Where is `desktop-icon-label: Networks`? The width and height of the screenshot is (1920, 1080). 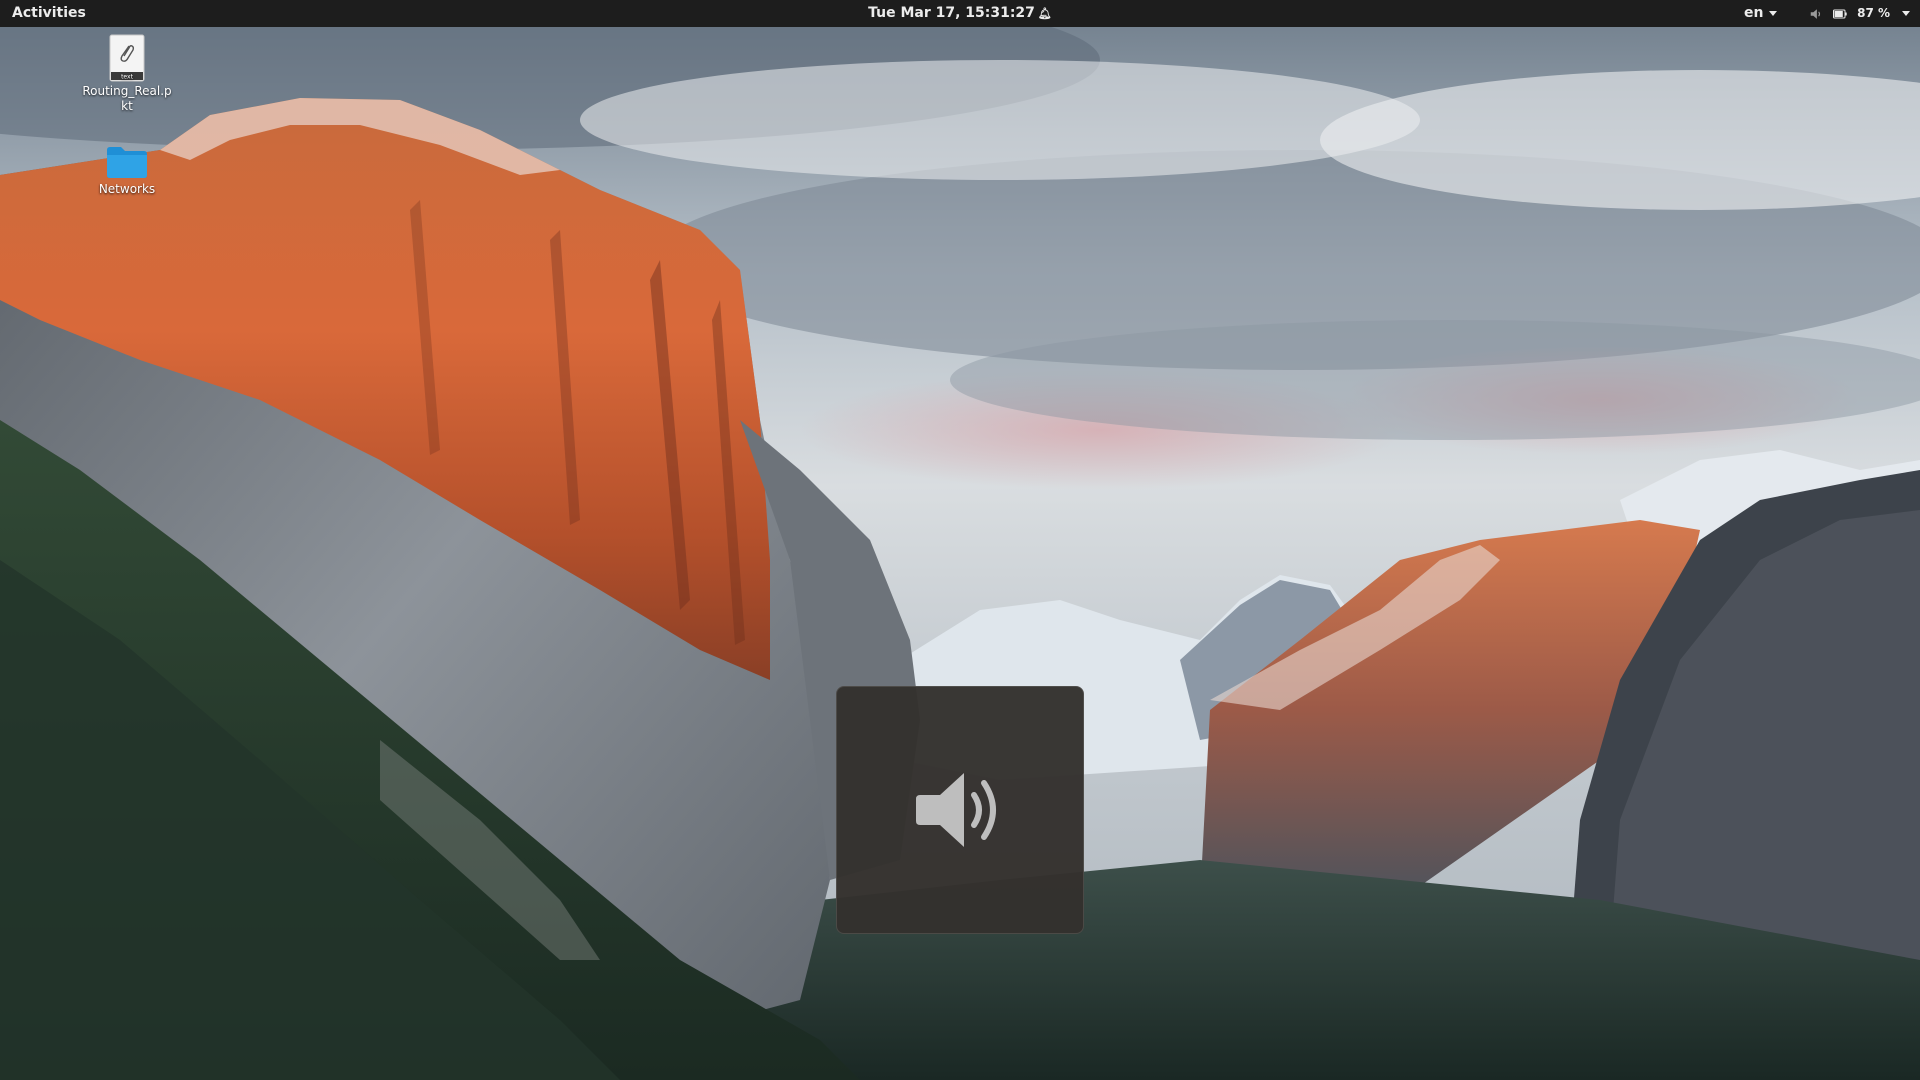
desktop-icon-label: Networks is located at coordinates (127, 189).